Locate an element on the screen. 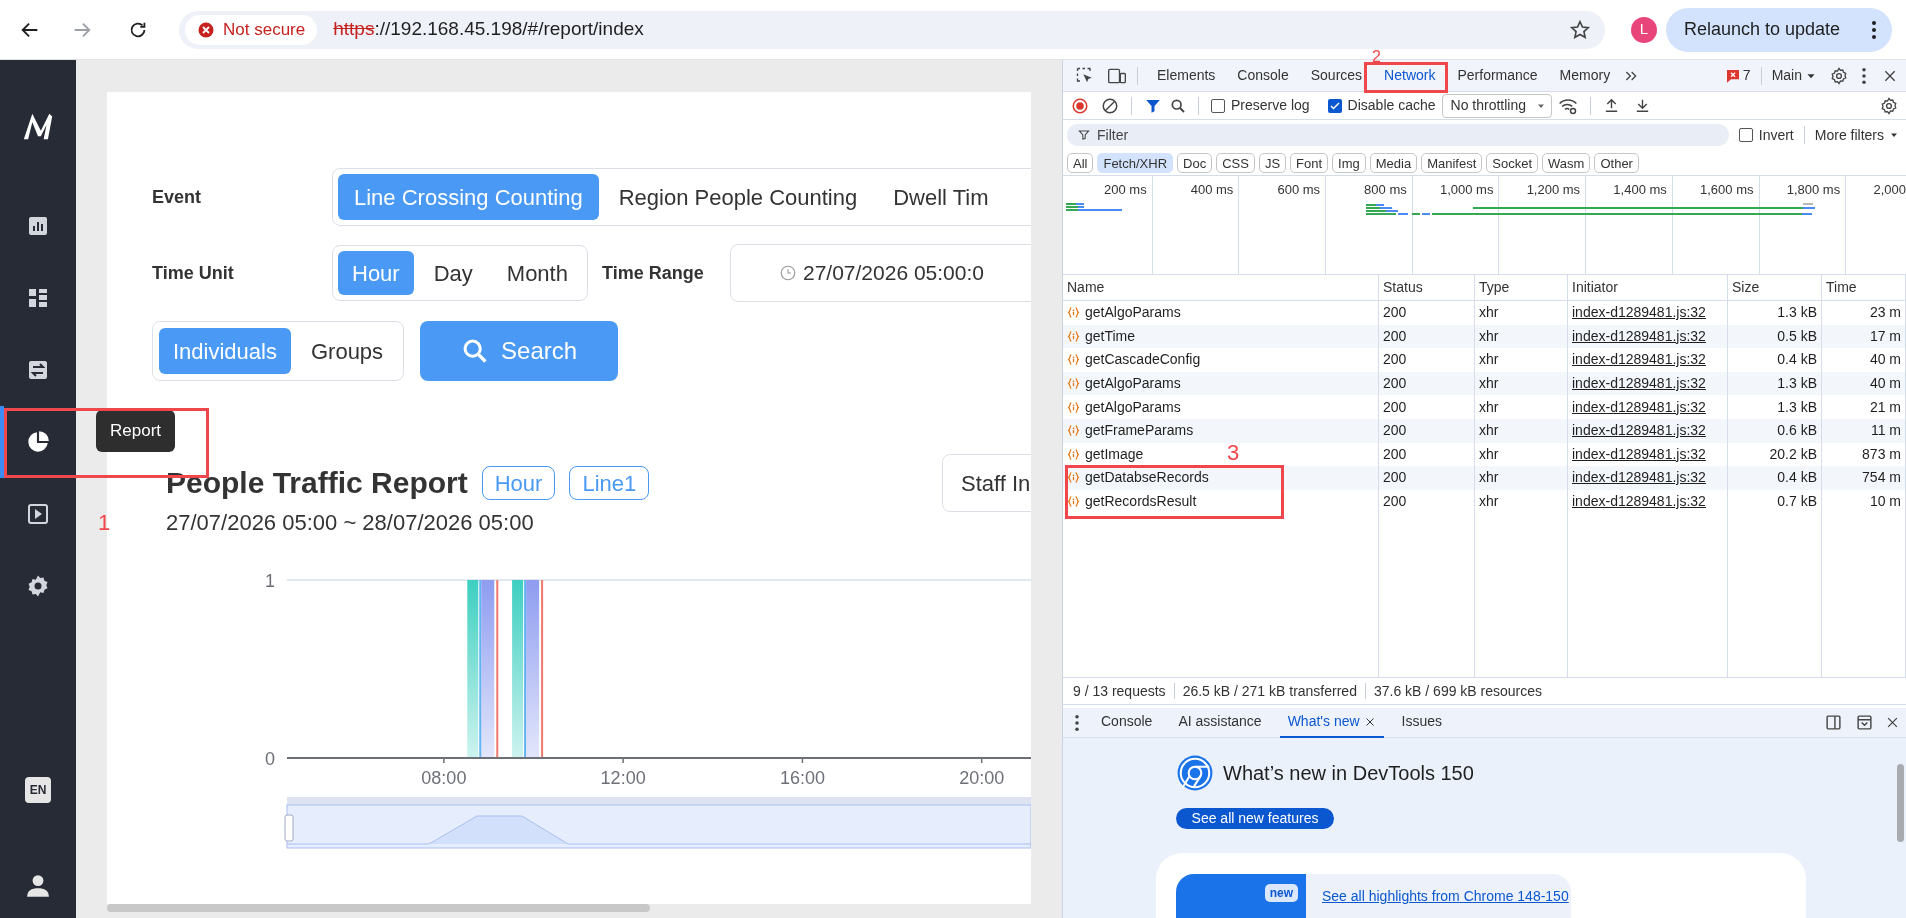  type-filter-chip: Other is located at coordinates (1616, 162).